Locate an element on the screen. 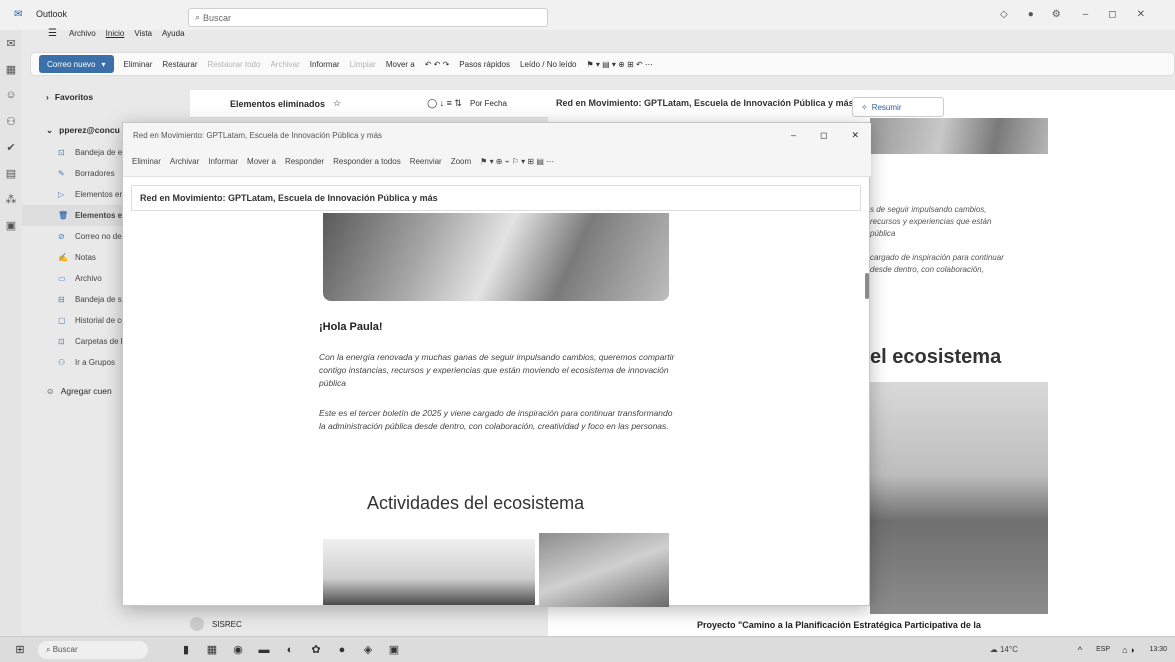  folder-label: Carpetas de b is located at coordinates (100, 341).